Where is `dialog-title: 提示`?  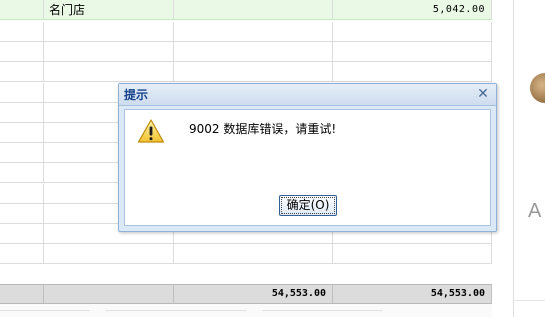 dialog-title: 提示 is located at coordinates (136, 95).